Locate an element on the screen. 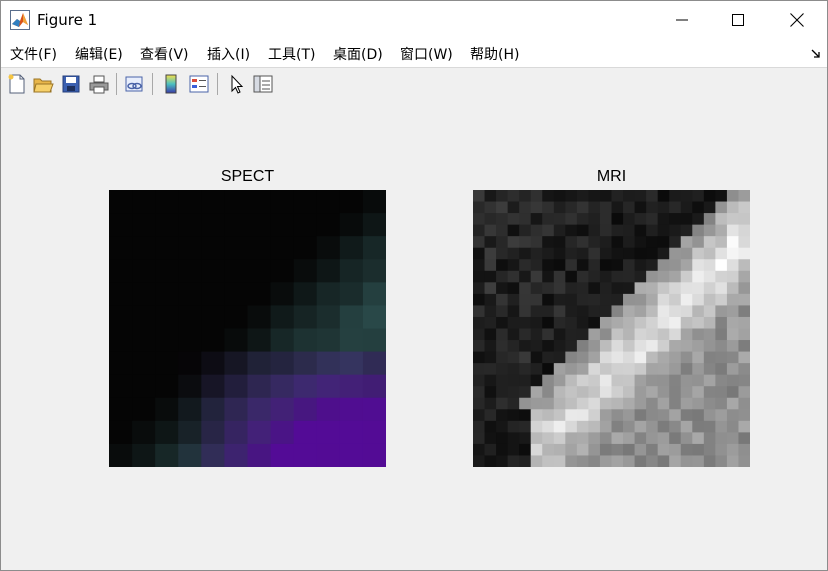 The height and width of the screenshot is (571, 828). menu-edit: 编辑(E) is located at coordinates (99, 54).